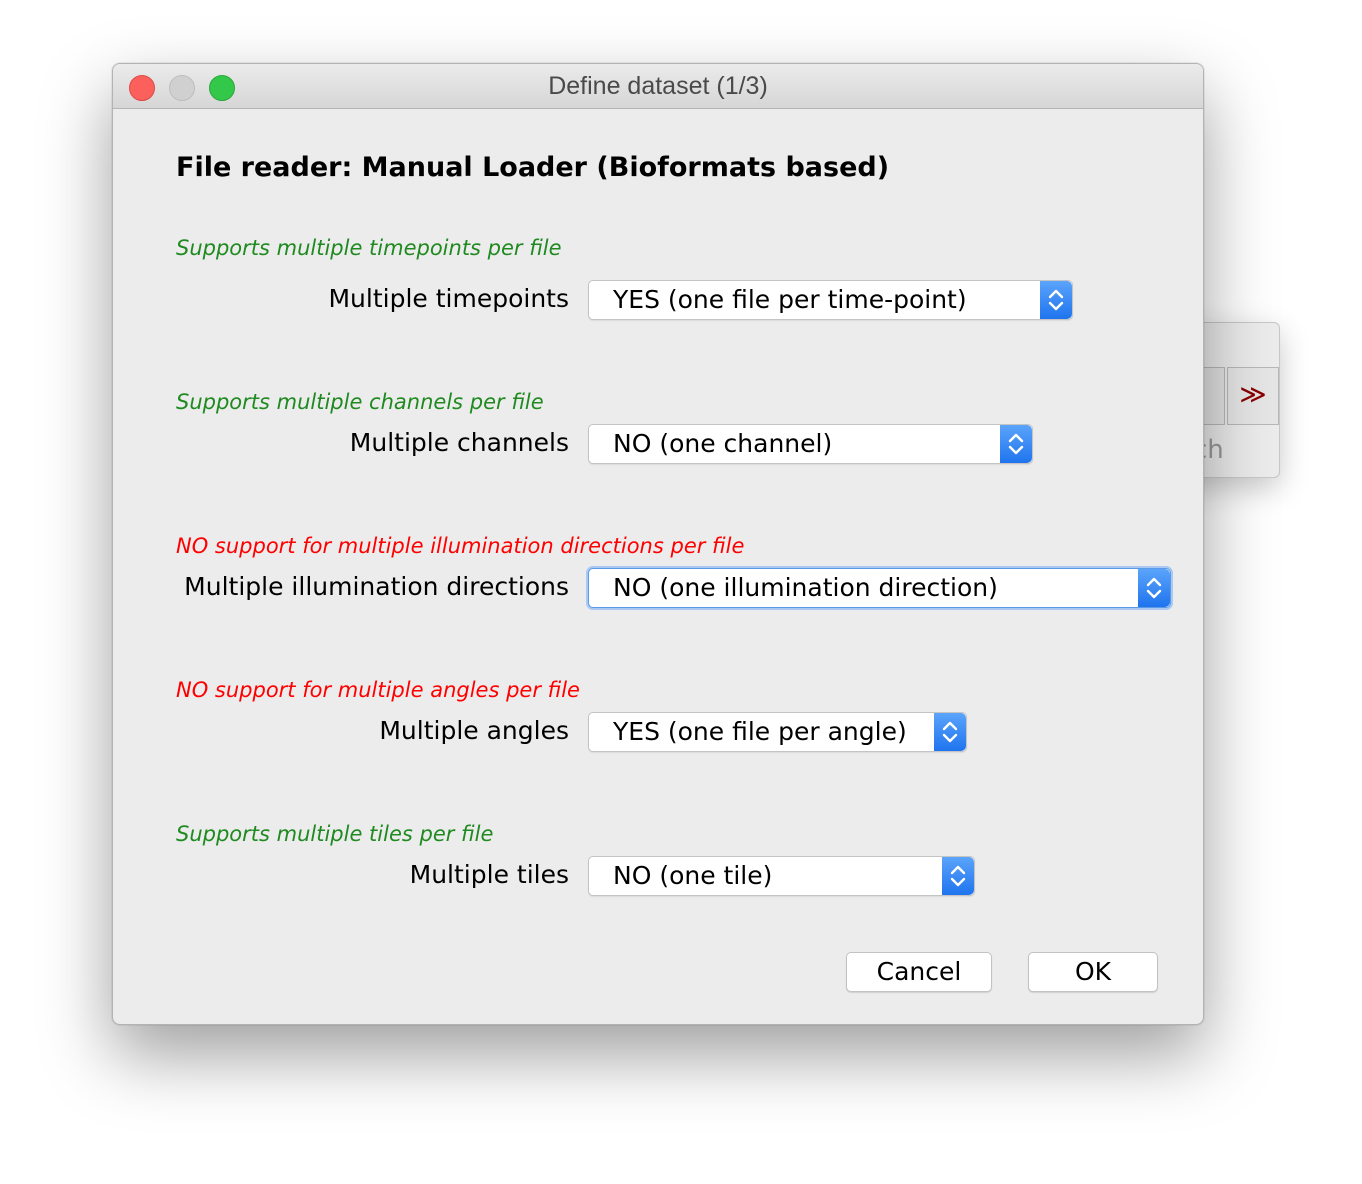 Image resolution: width=1362 pixels, height=1184 pixels. I want to click on timepoints-selected-value: YES (one file per time-point), so click(790, 299).